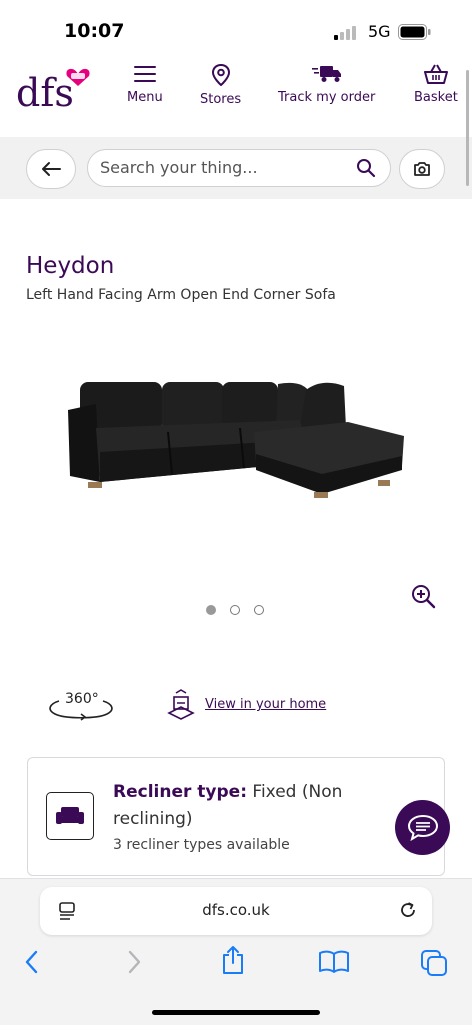  I want to click on tabs-icon, so click(434, 963).